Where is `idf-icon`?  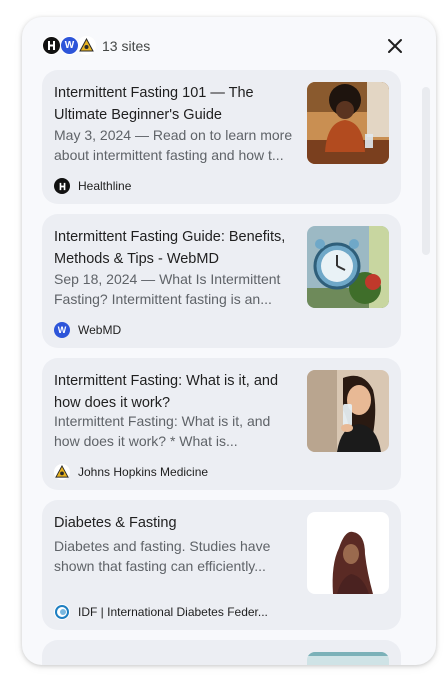 idf-icon is located at coordinates (62, 612).